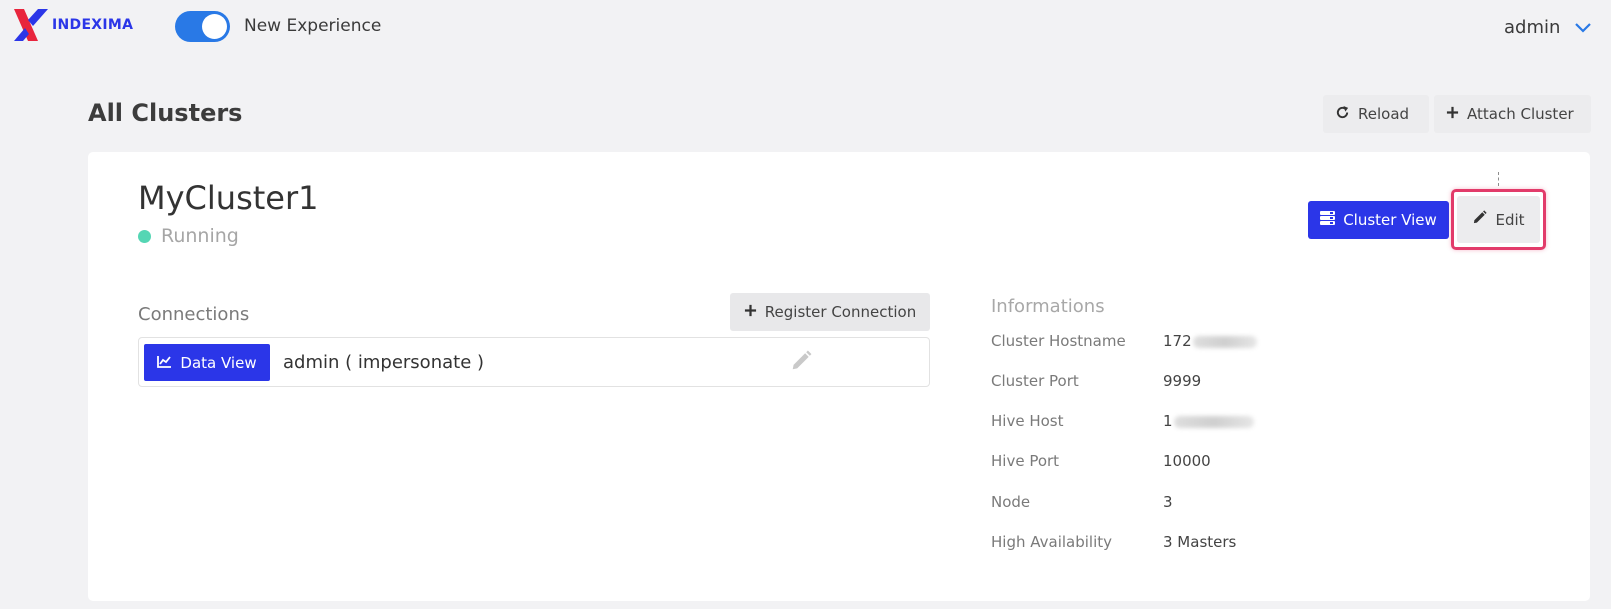 The width and height of the screenshot is (1611, 609). I want to click on edit-label: Edit, so click(1510, 219).